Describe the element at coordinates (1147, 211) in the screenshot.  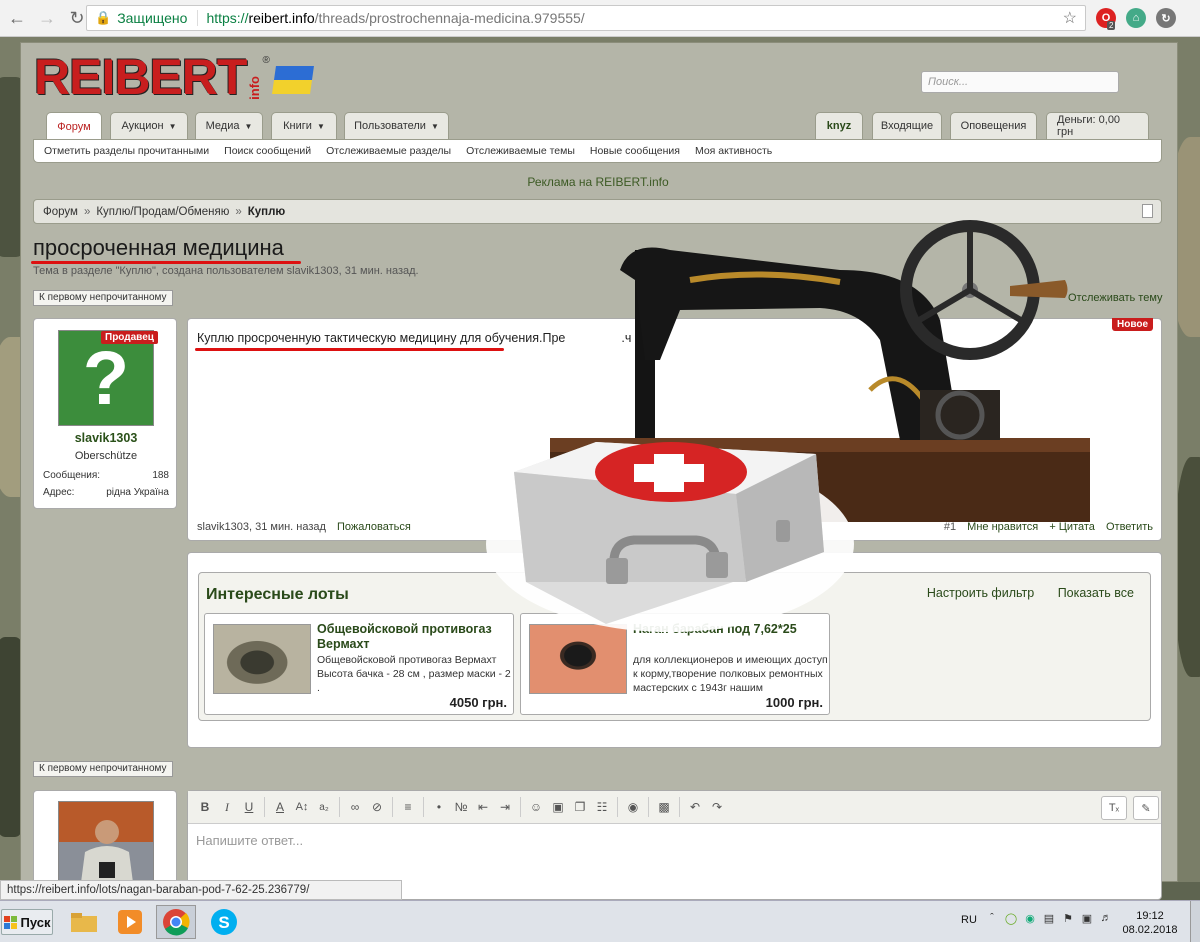
I see `document-icon` at that location.